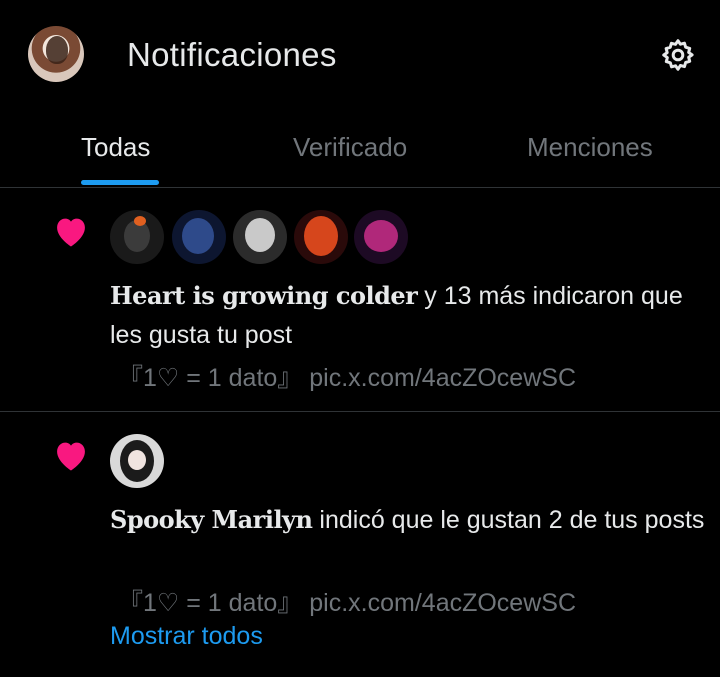 The width and height of the screenshot is (720, 677). Describe the element at coordinates (120, 182) in the screenshot. I see `active-tab-indicator` at that location.